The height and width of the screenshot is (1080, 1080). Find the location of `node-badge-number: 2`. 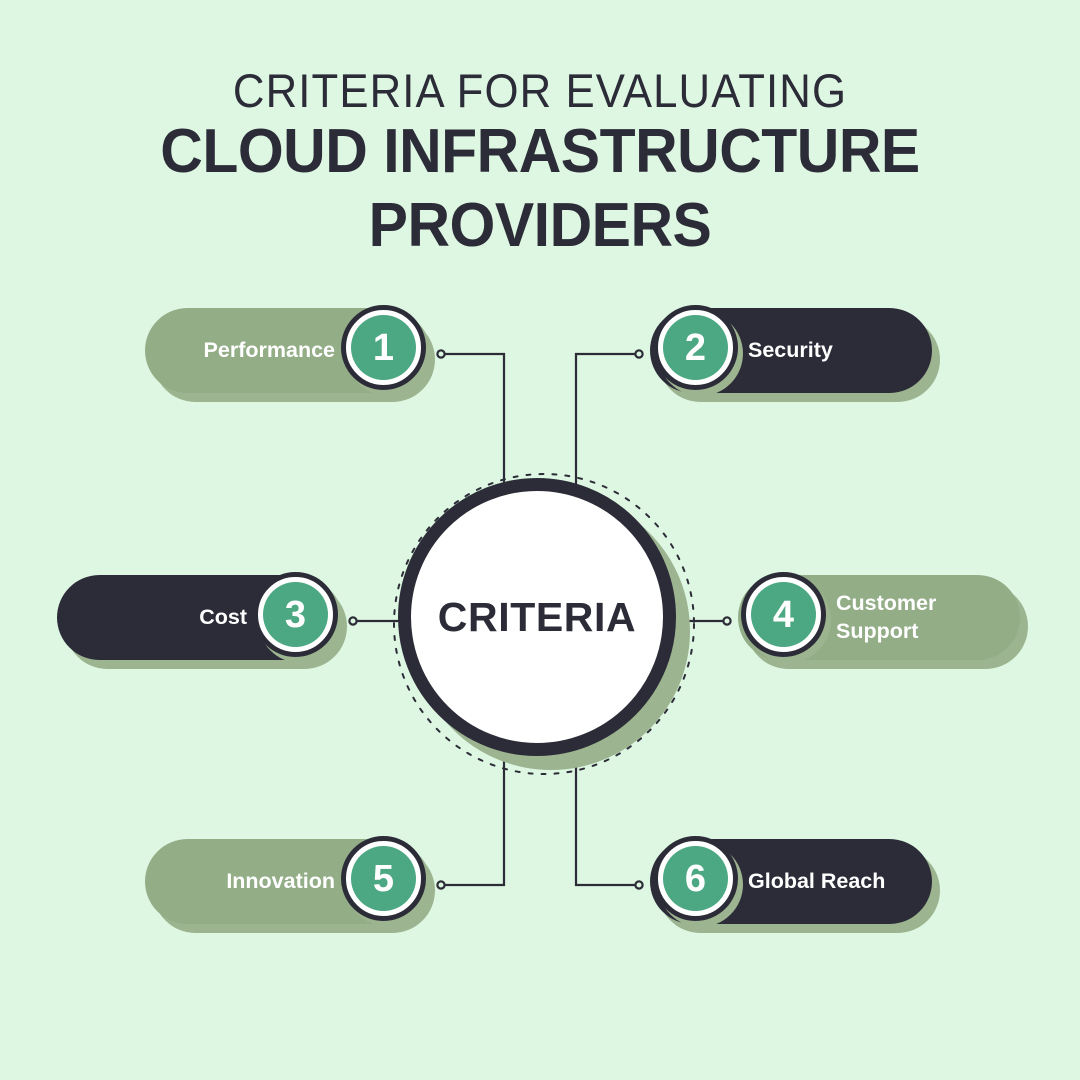

node-badge-number: 2 is located at coordinates (695, 347).